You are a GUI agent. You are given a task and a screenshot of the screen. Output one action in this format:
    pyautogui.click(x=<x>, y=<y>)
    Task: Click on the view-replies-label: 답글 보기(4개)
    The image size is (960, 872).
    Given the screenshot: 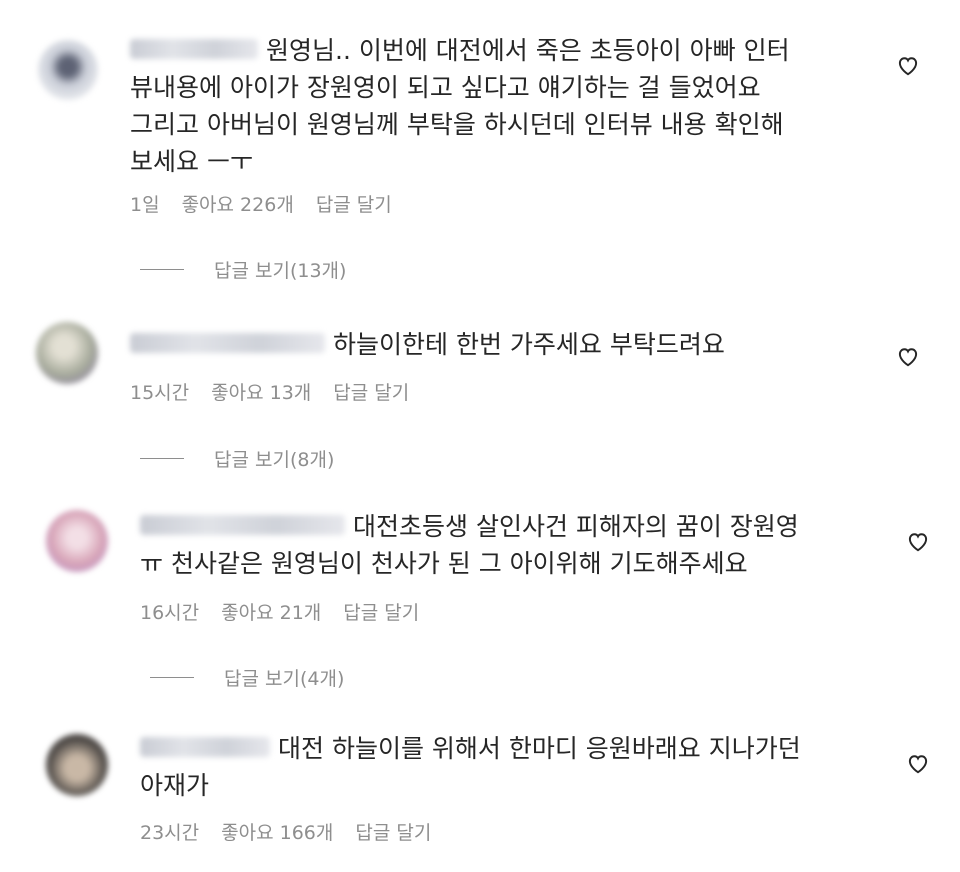 What is the action you would take?
    pyautogui.click(x=284, y=679)
    